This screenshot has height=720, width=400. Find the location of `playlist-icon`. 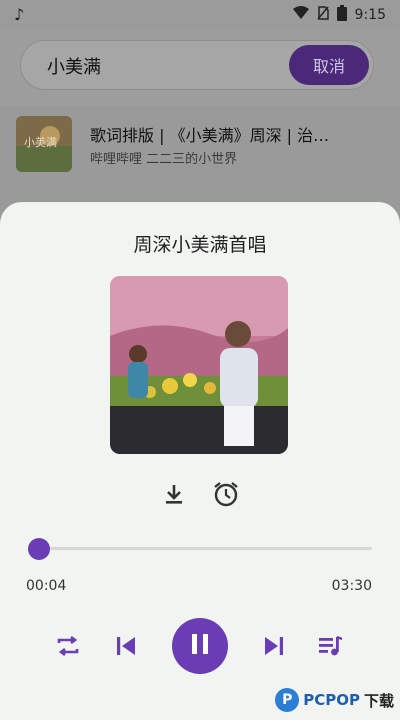

playlist-icon is located at coordinates (330, 646).